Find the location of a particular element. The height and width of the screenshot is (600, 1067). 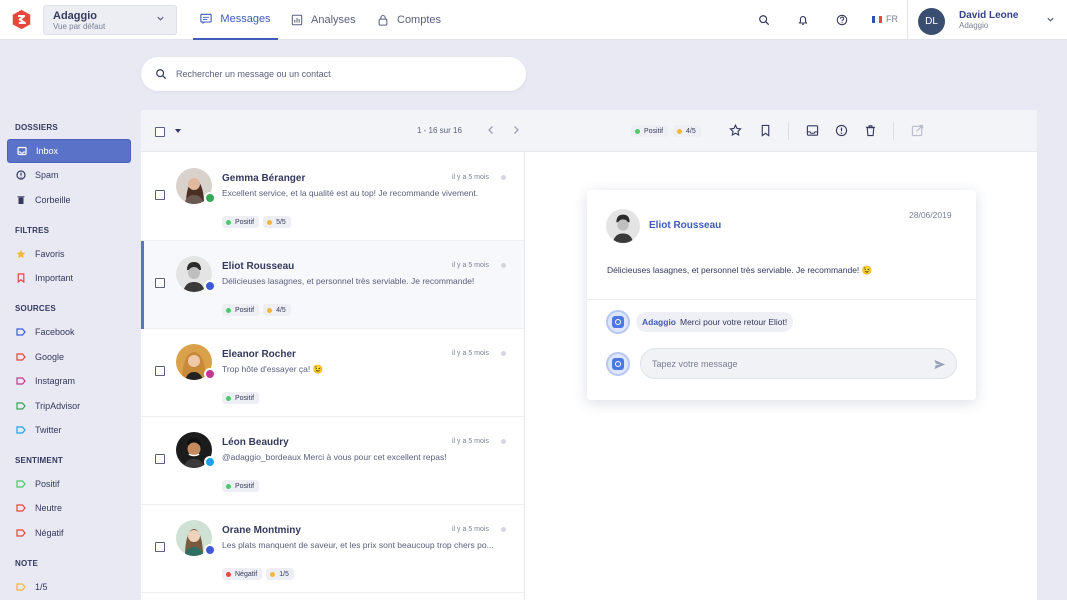

sidebar-item-positif: Positif is located at coordinates (69, 484).